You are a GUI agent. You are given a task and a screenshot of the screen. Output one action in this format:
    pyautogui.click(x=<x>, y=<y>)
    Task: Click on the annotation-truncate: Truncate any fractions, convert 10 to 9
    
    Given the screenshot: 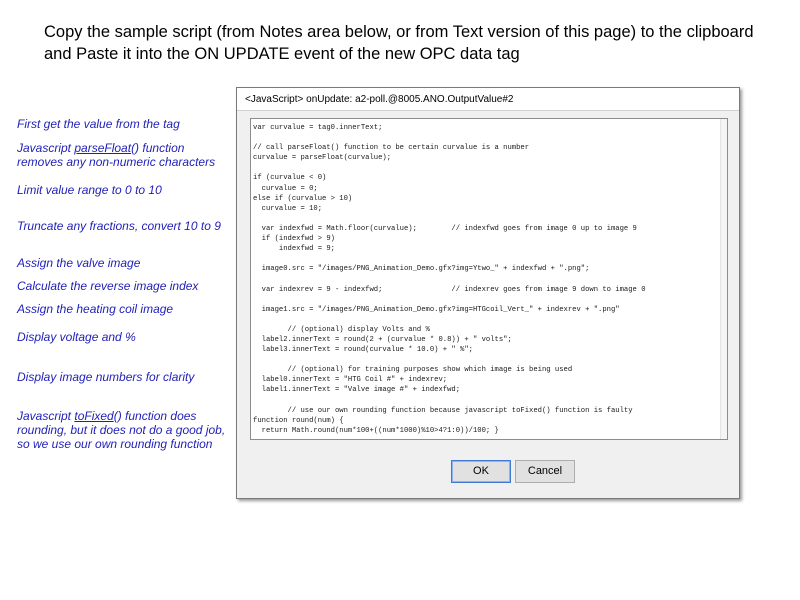 What is the action you would take?
    pyautogui.click(x=119, y=226)
    